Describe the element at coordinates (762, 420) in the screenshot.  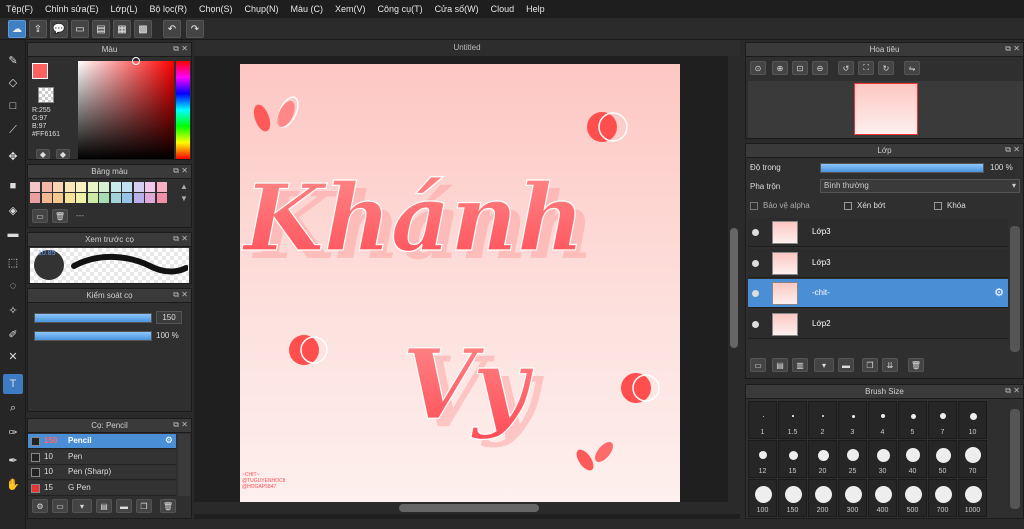
I see `brush-size-cell: 1` at that location.